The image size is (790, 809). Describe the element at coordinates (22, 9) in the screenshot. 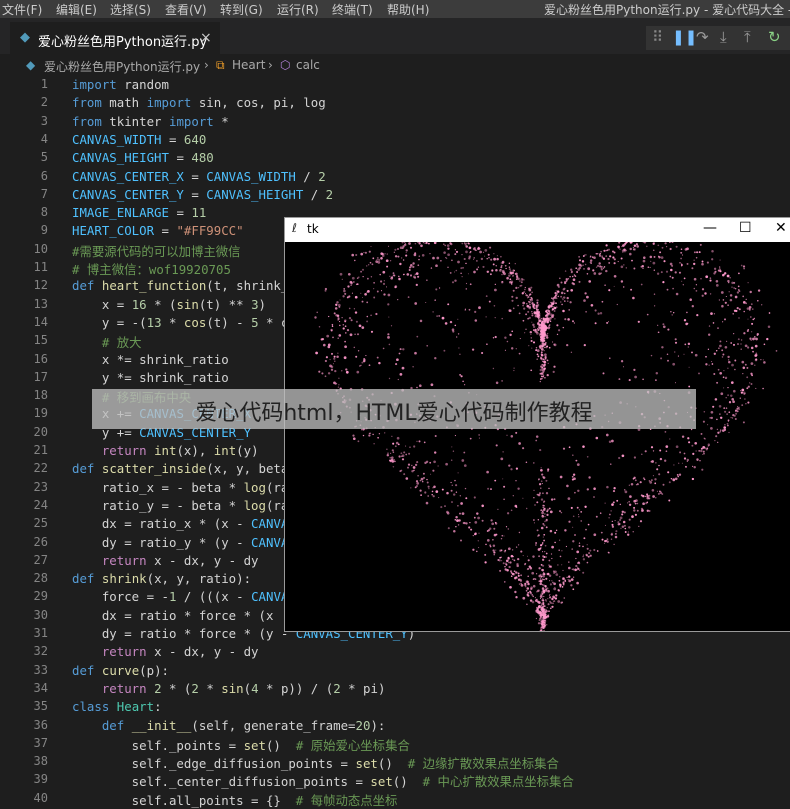

I see `menu-file: 文件(F)` at that location.